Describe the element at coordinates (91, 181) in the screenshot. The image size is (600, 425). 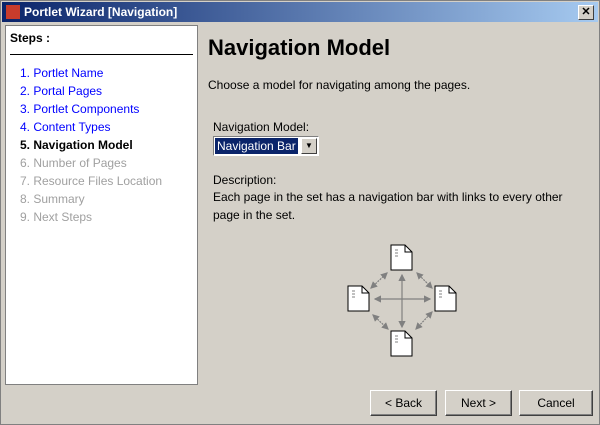
I see `step-item: 7. Resource Files Location` at that location.